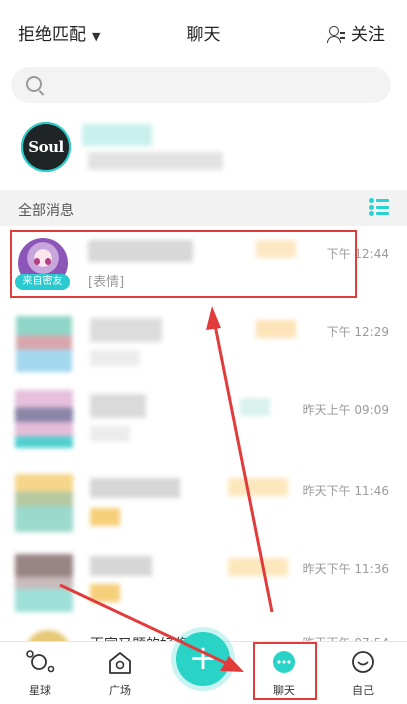 The width and height of the screenshot is (407, 704). What do you see at coordinates (203, 500) in the screenshot?
I see `chat-item: 昨天下午 11:46` at bounding box center [203, 500].